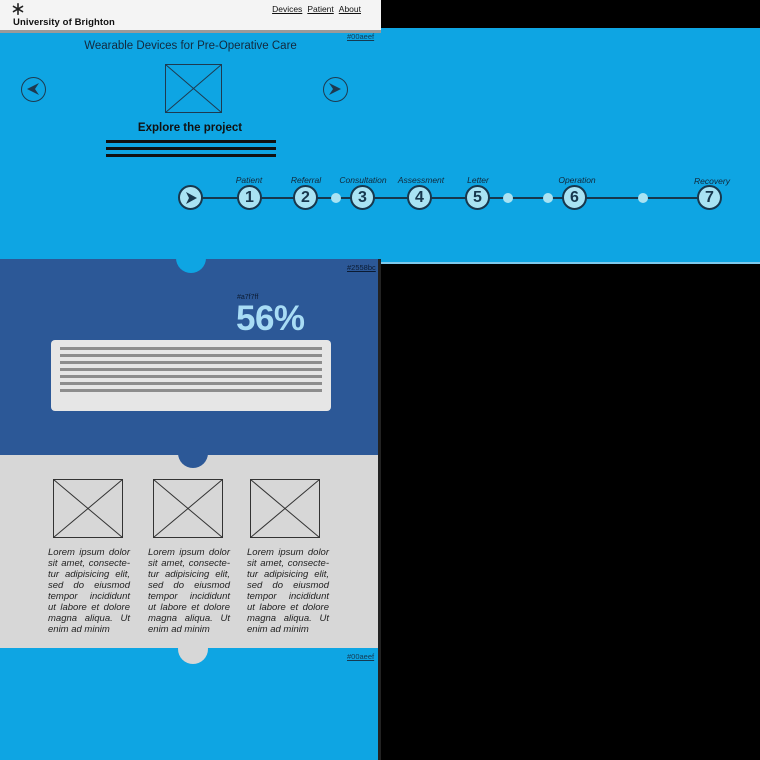  Describe the element at coordinates (249, 180) in the screenshot. I see `timeline-label-patient: Patient` at that location.